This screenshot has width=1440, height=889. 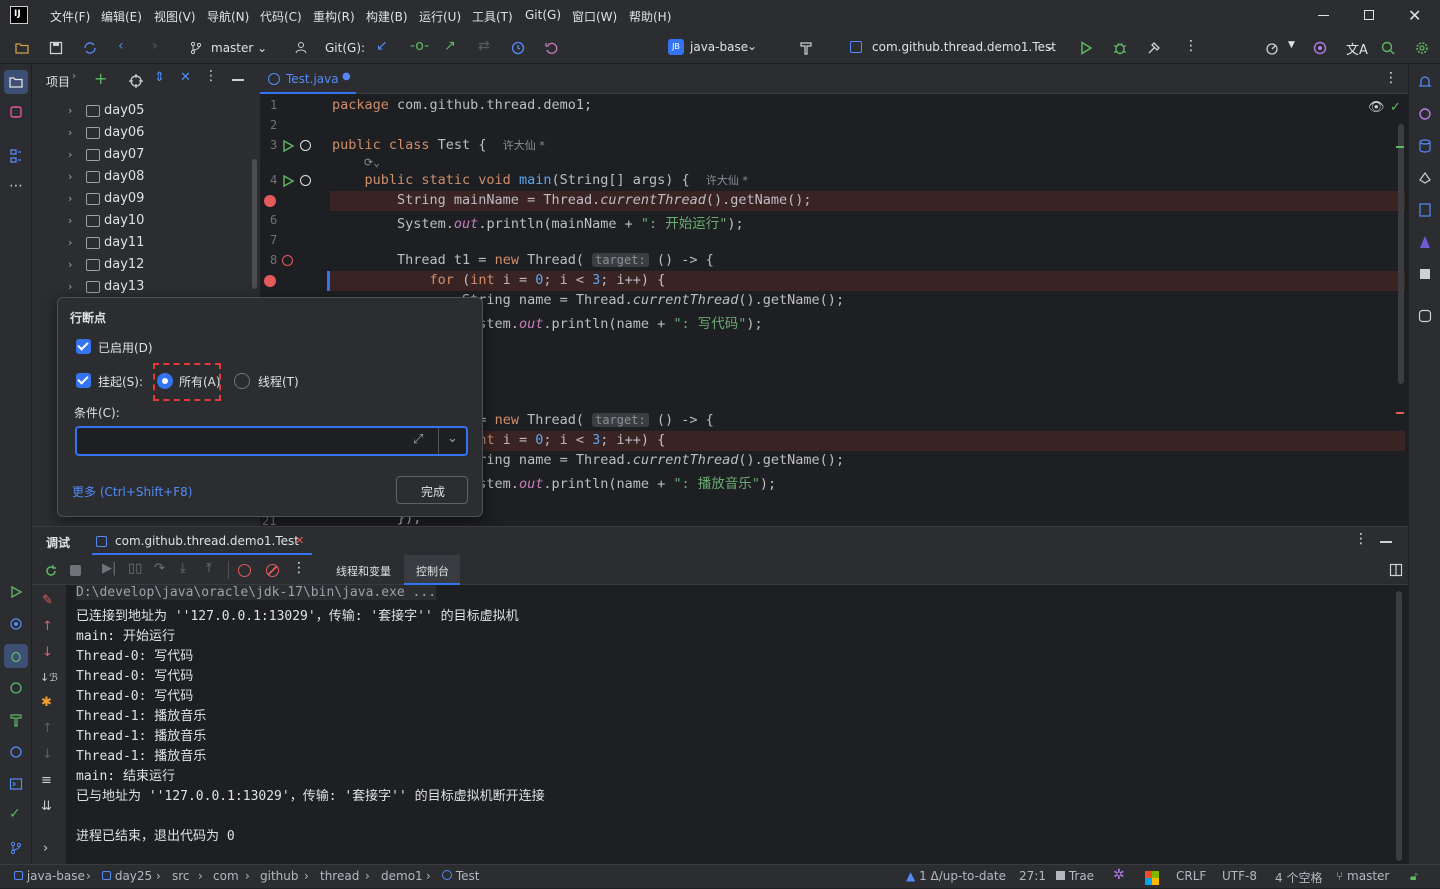 What do you see at coordinates (146, 178) in the screenshot?
I see `tree-item-day08: › day08` at bounding box center [146, 178].